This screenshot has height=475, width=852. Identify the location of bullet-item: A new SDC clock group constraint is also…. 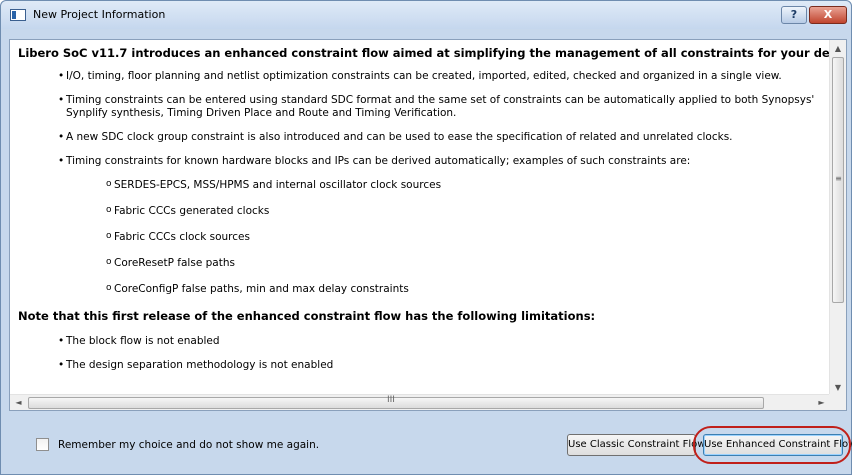
(420, 137).